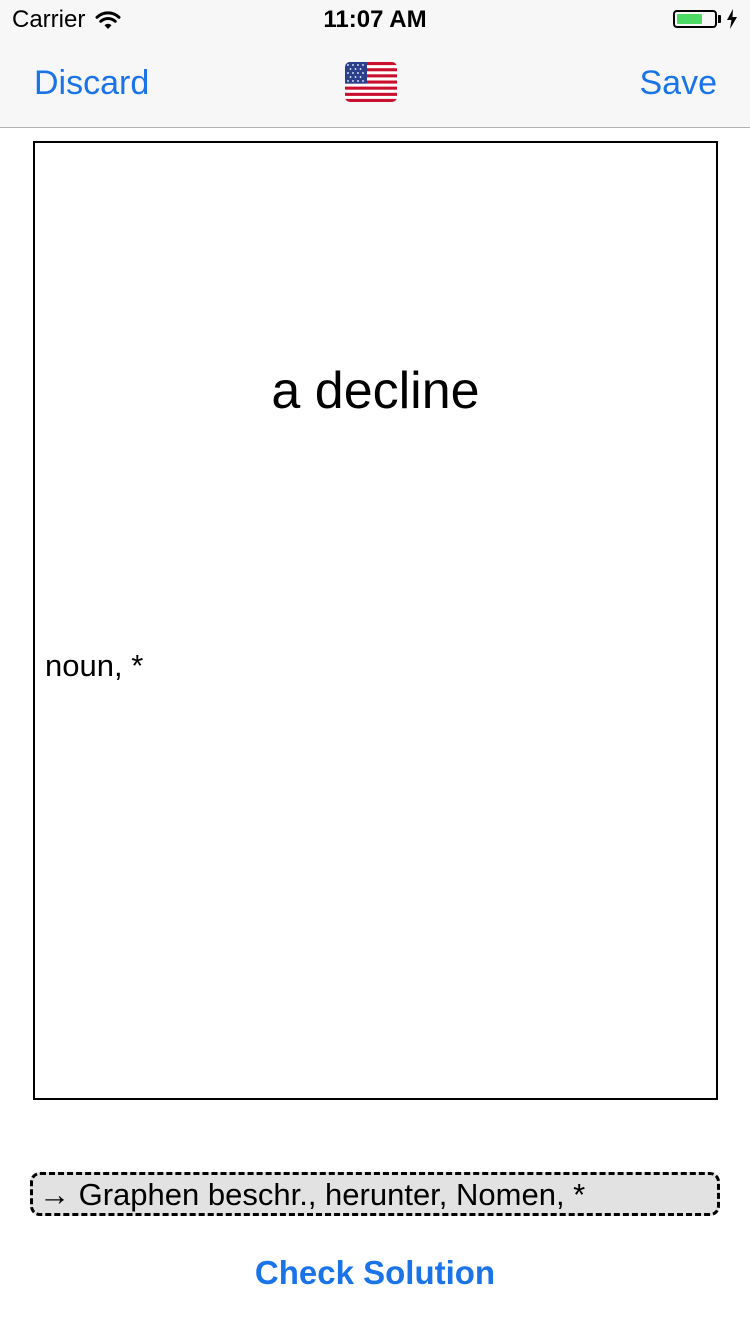 This screenshot has height=1334, width=750. I want to click on discard-button: Discard, so click(91, 83).